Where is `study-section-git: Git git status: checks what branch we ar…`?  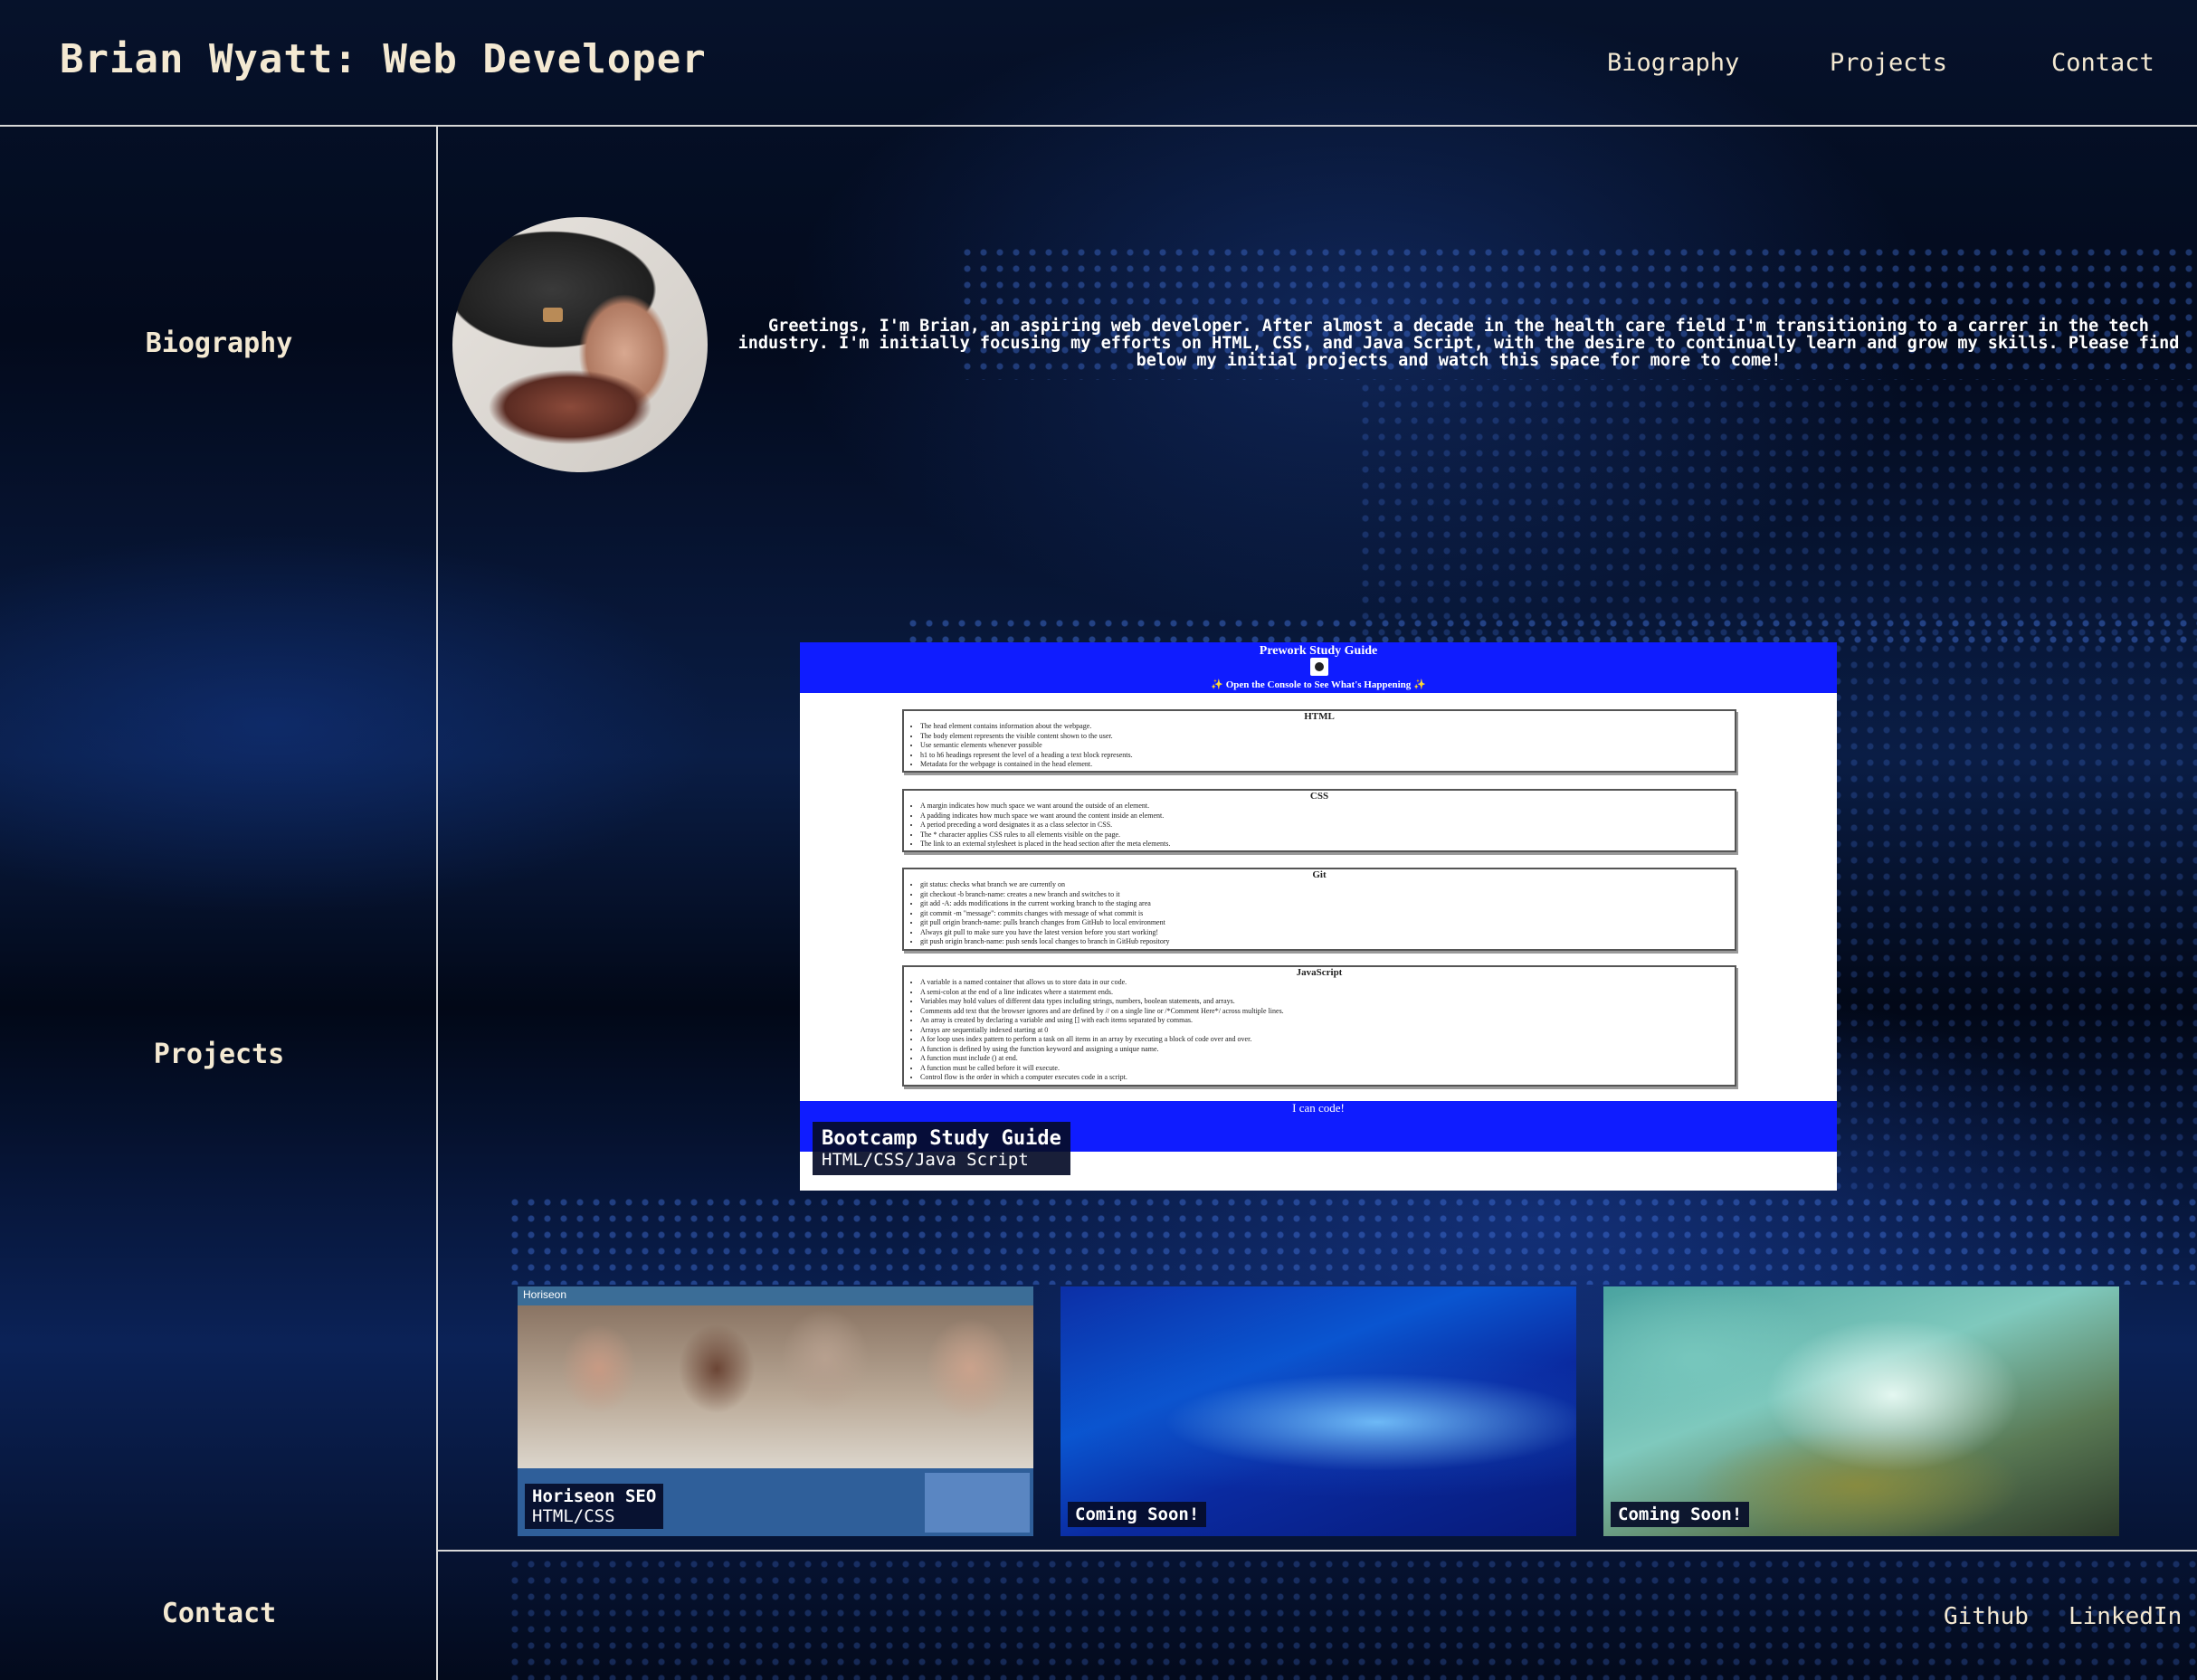 study-section-git: Git git status: checks what branch we ar… is located at coordinates (1319, 910).